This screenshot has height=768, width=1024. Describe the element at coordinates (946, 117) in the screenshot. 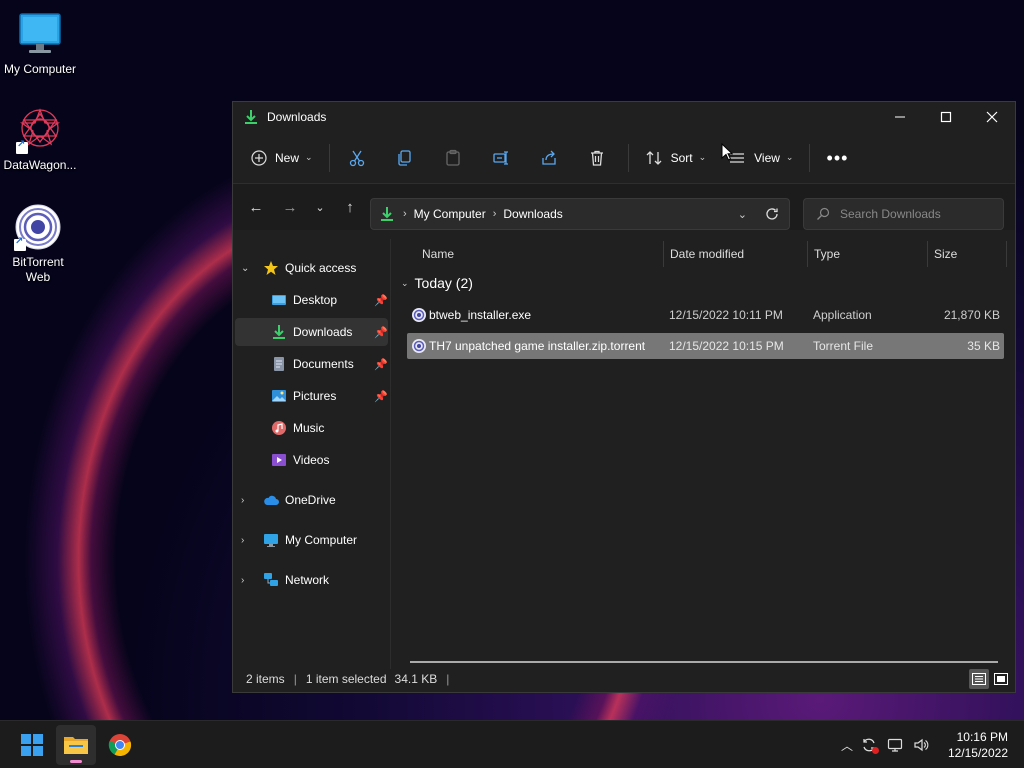

I see `maximize-button` at that location.